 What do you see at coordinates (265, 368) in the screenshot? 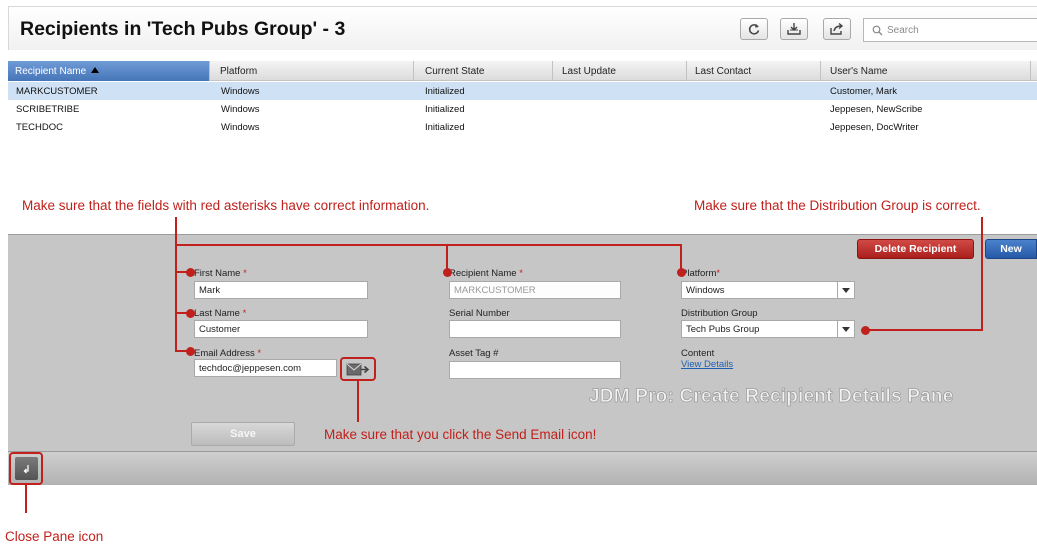
I see `email-field: techdoc@jeppesen.com` at bounding box center [265, 368].